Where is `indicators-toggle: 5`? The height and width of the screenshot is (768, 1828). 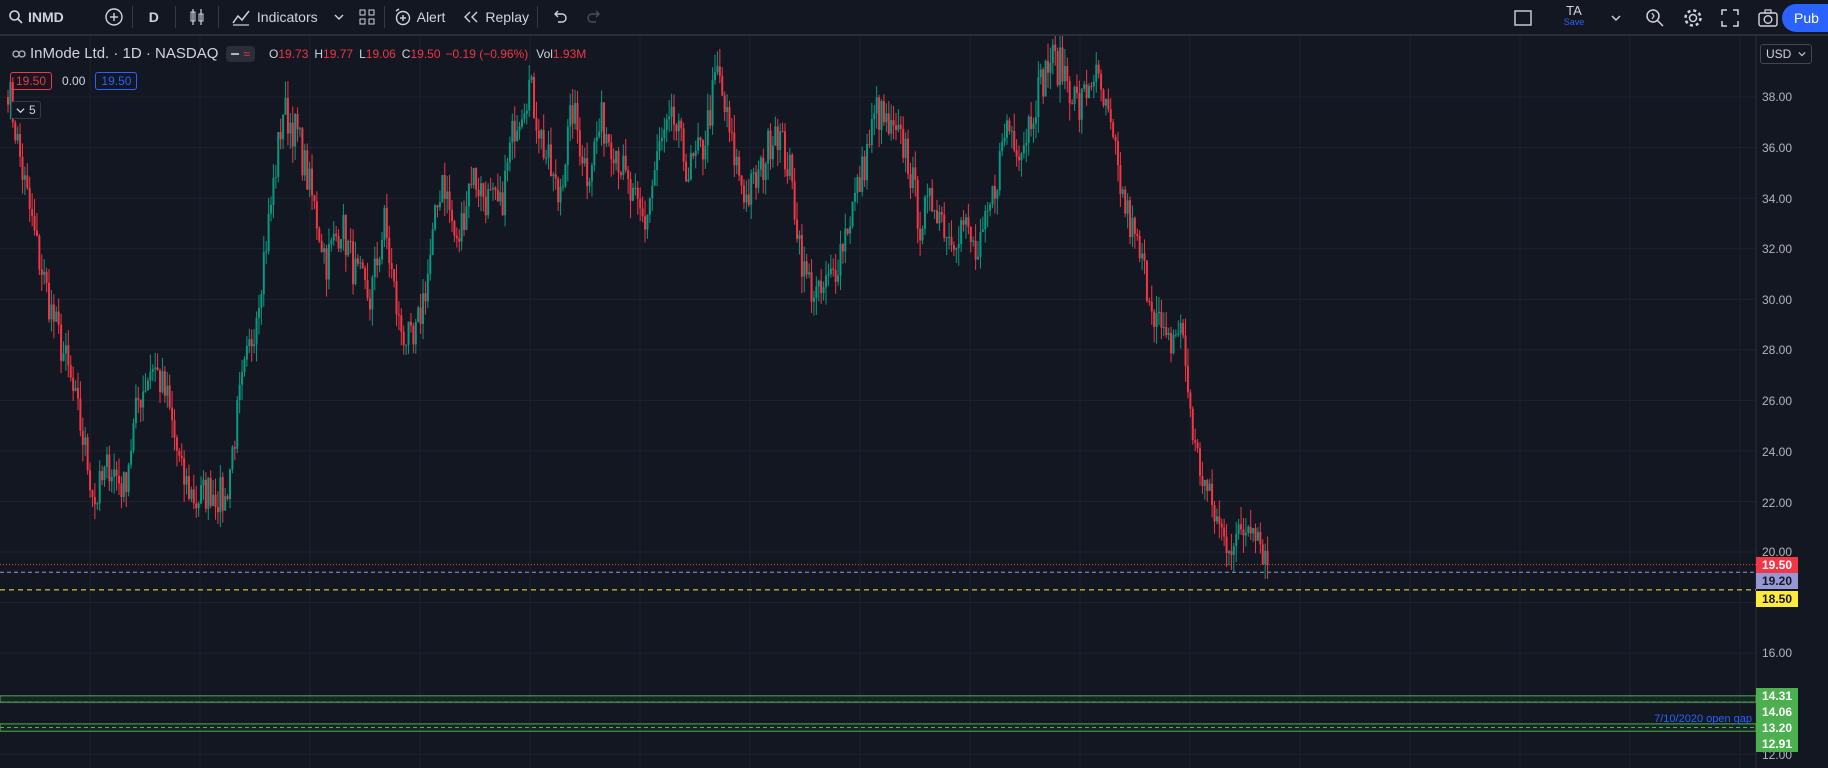
indicators-toggle: 5 is located at coordinates (26, 110).